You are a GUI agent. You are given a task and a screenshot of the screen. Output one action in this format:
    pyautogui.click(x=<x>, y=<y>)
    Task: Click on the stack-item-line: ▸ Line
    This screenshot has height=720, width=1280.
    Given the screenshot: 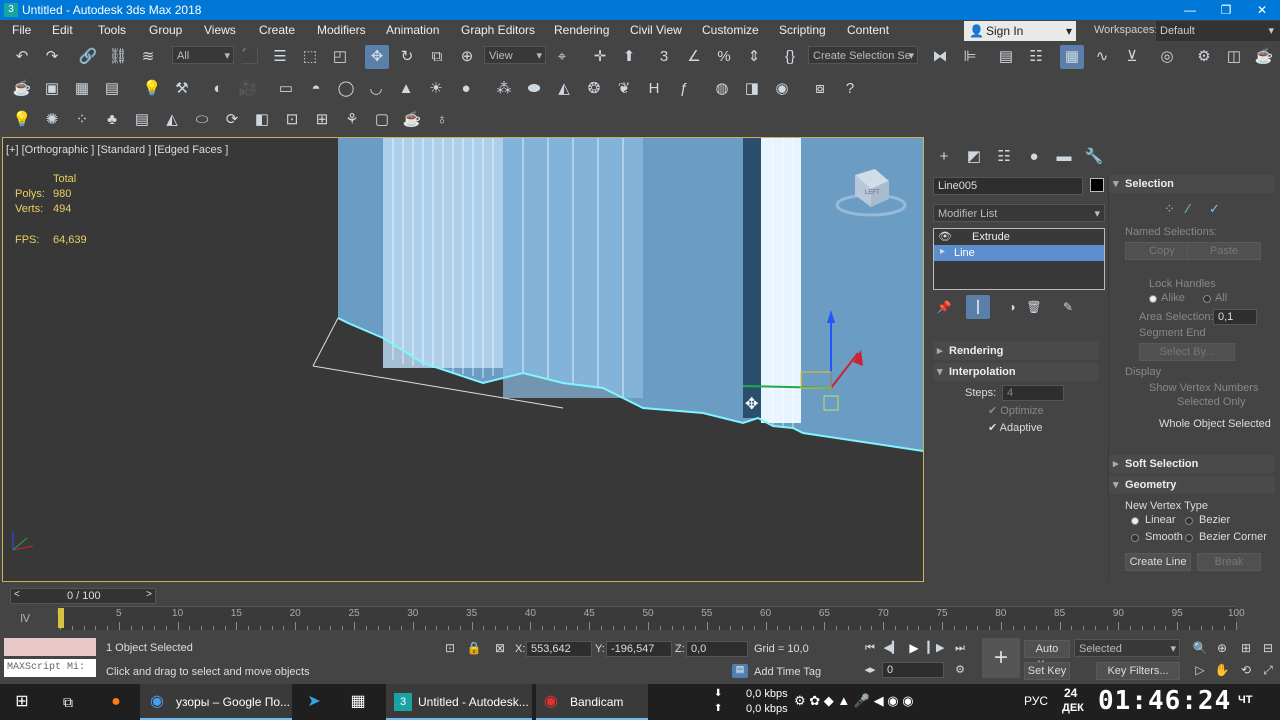 What is the action you would take?
    pyautogui.click(x=1019, y=253)
    